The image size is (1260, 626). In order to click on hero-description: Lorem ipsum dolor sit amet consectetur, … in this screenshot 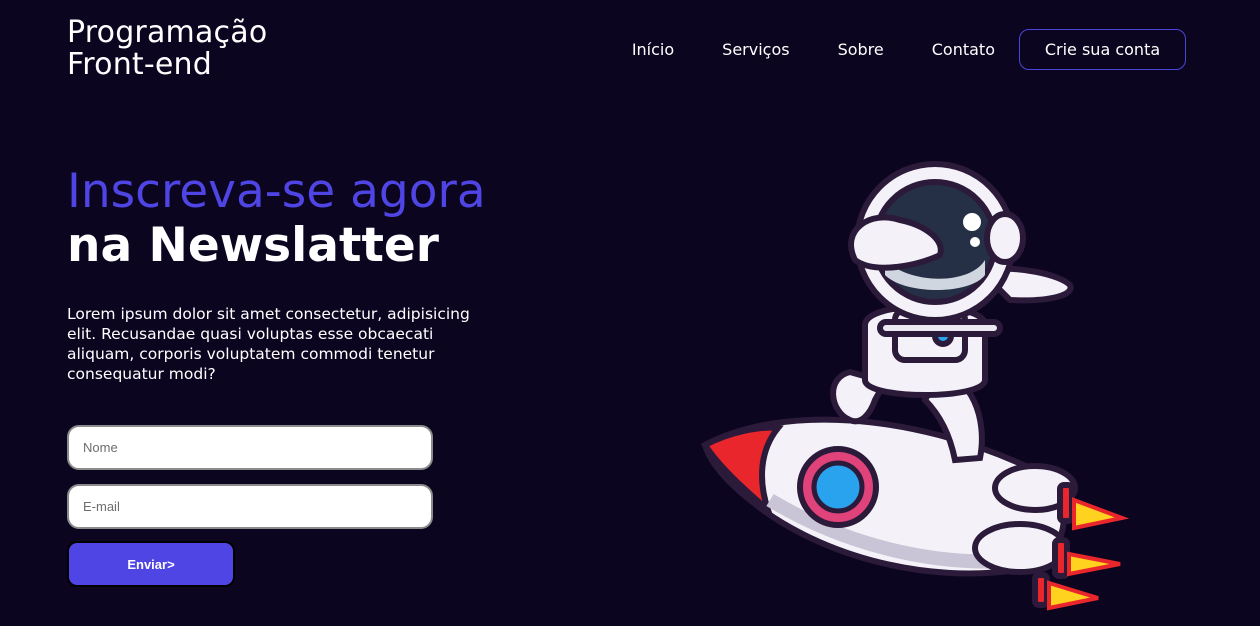, I will do `click(268, 344)`.